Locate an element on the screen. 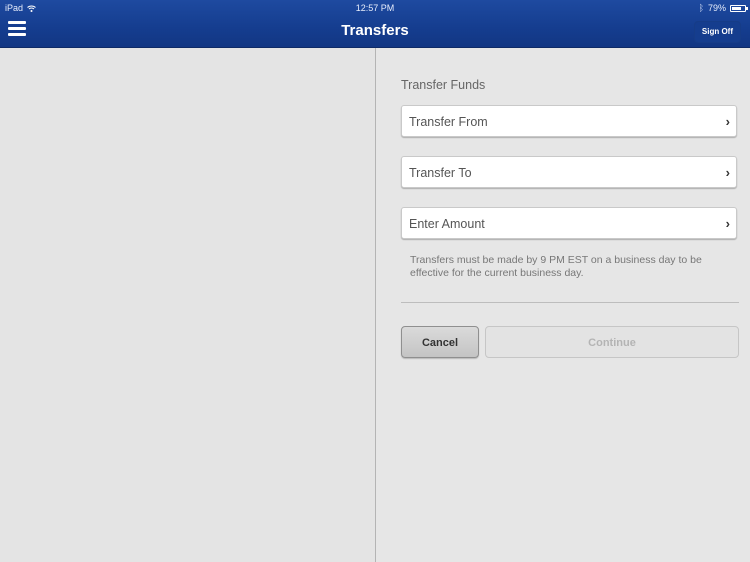  battery-percent: 79% is located at coordinates (716, 8).